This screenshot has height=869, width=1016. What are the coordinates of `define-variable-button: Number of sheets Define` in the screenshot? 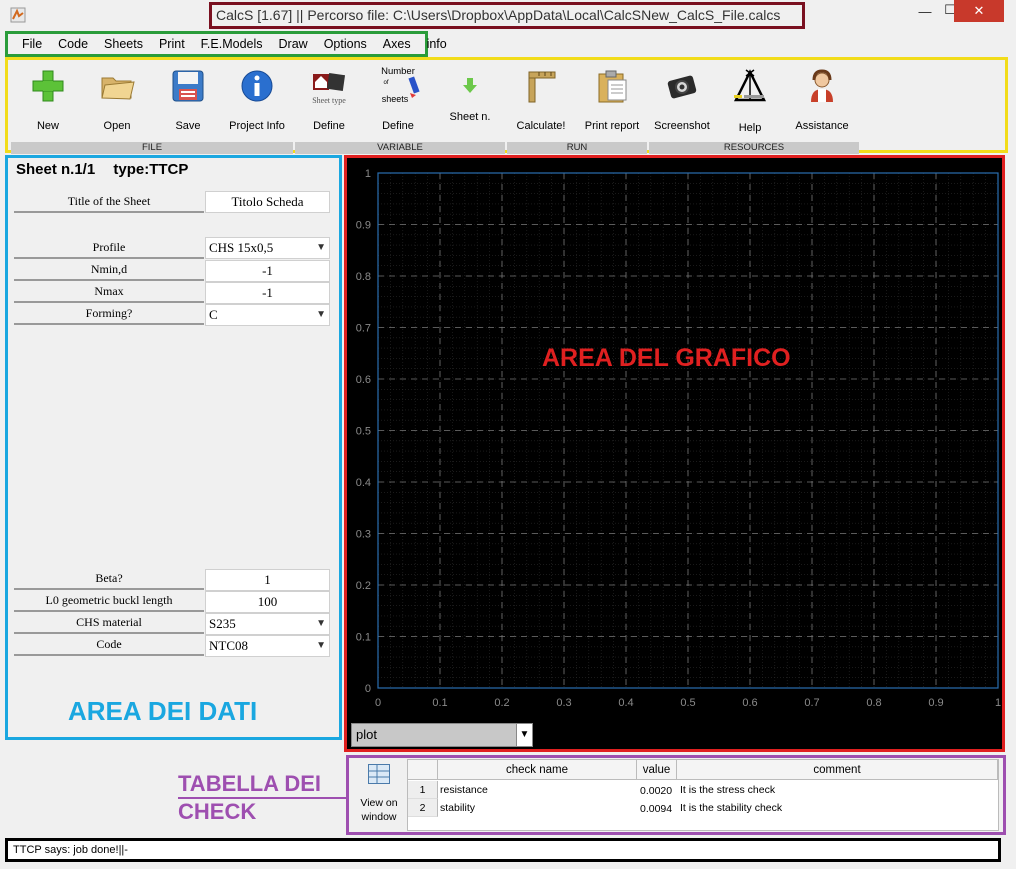 It's located at (398, 100).